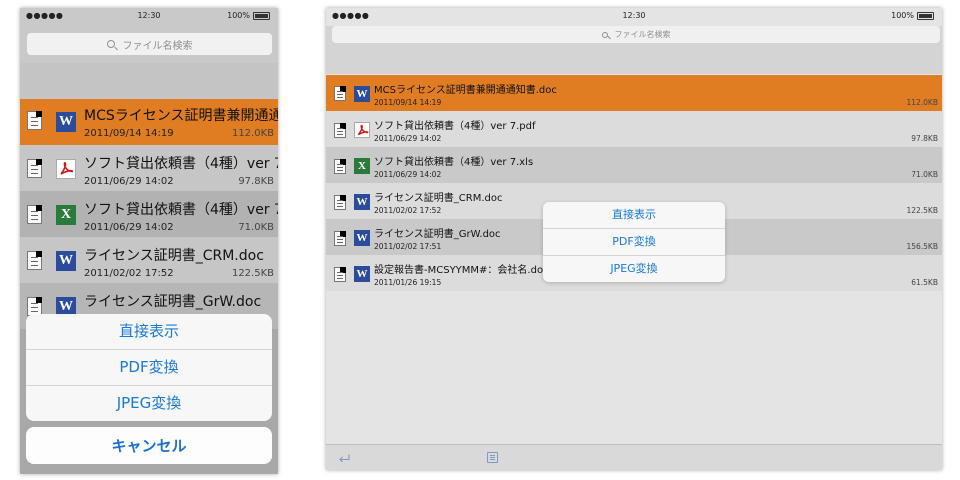 Image resolution: width=960 pixels, height=480 pixels. I want to click on phone-search-input: ファイル名検索, so click(149, 44).